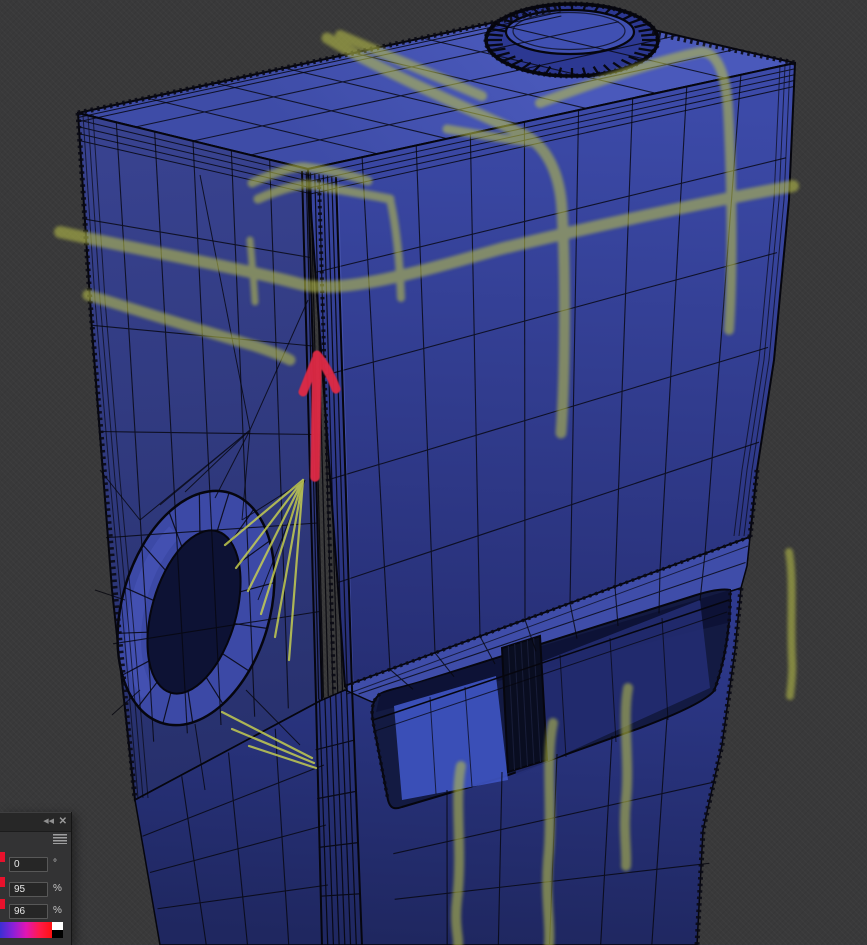 The image size is (867, 945). I want to click on color-panel: ◀◀ ✕ ° % %, so click(36, 878).